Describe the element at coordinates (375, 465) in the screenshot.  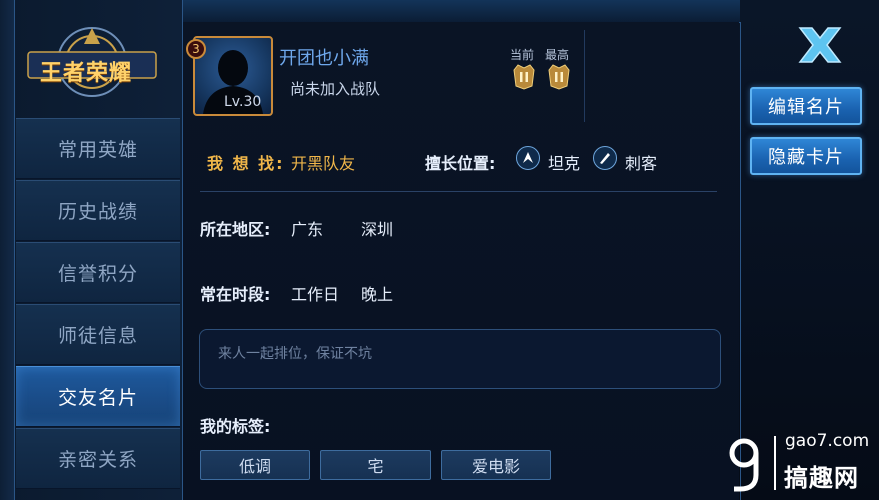
I see `tag-homebody: 宅` at that location.